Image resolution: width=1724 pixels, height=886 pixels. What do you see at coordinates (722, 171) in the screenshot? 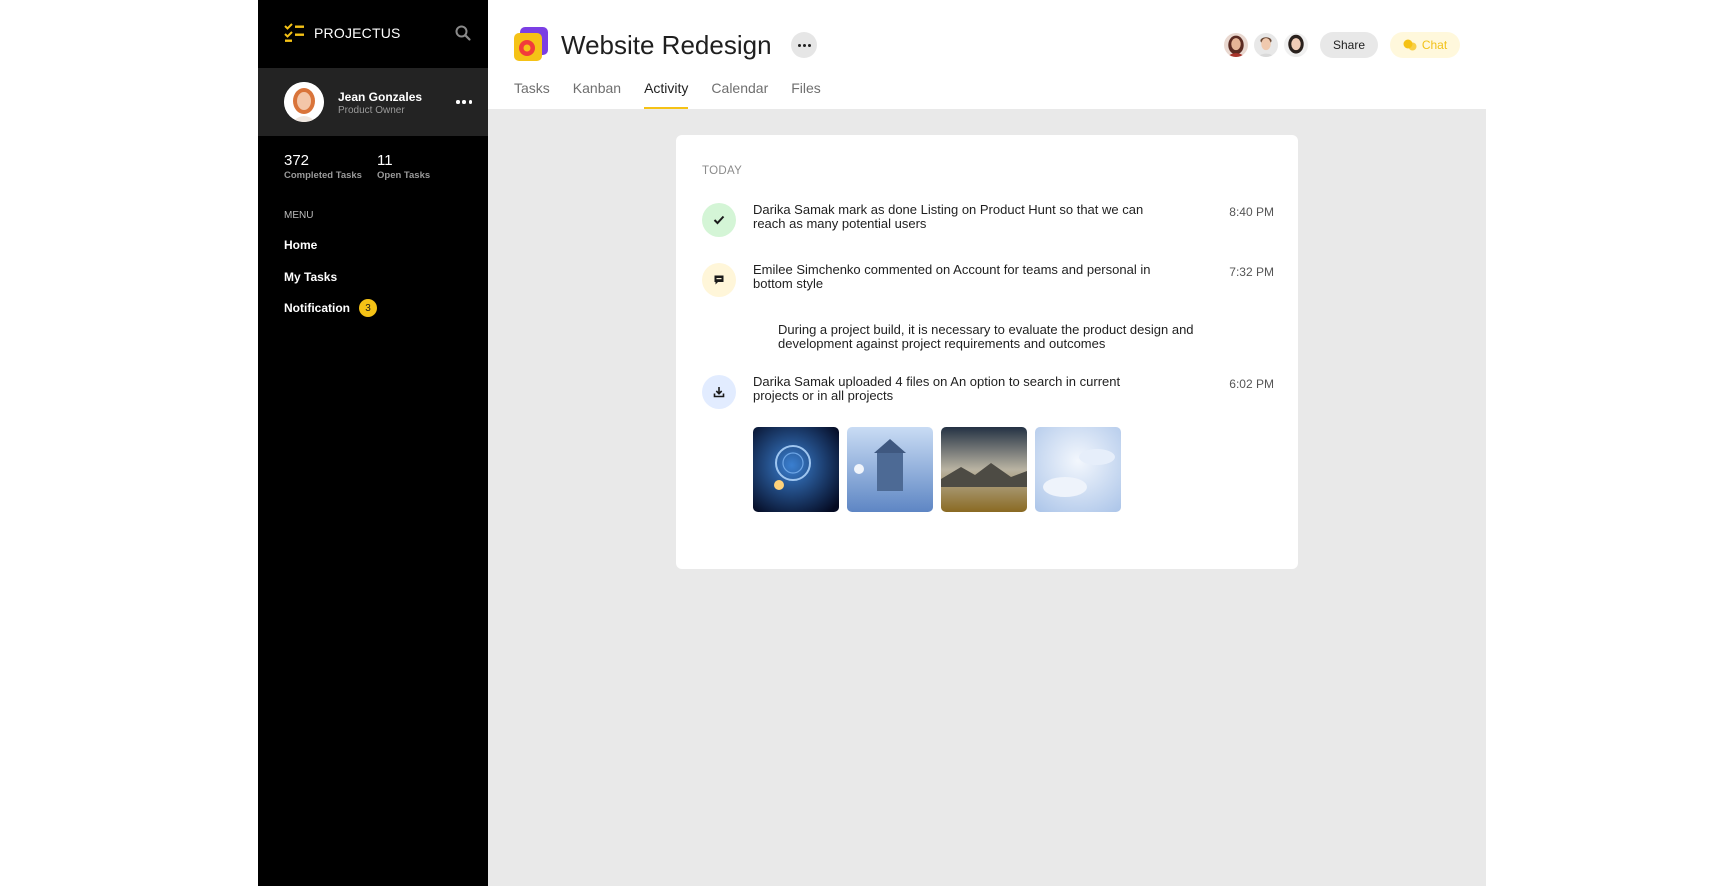
I see `day-label: TODAY` at bounding box center [722, 171].